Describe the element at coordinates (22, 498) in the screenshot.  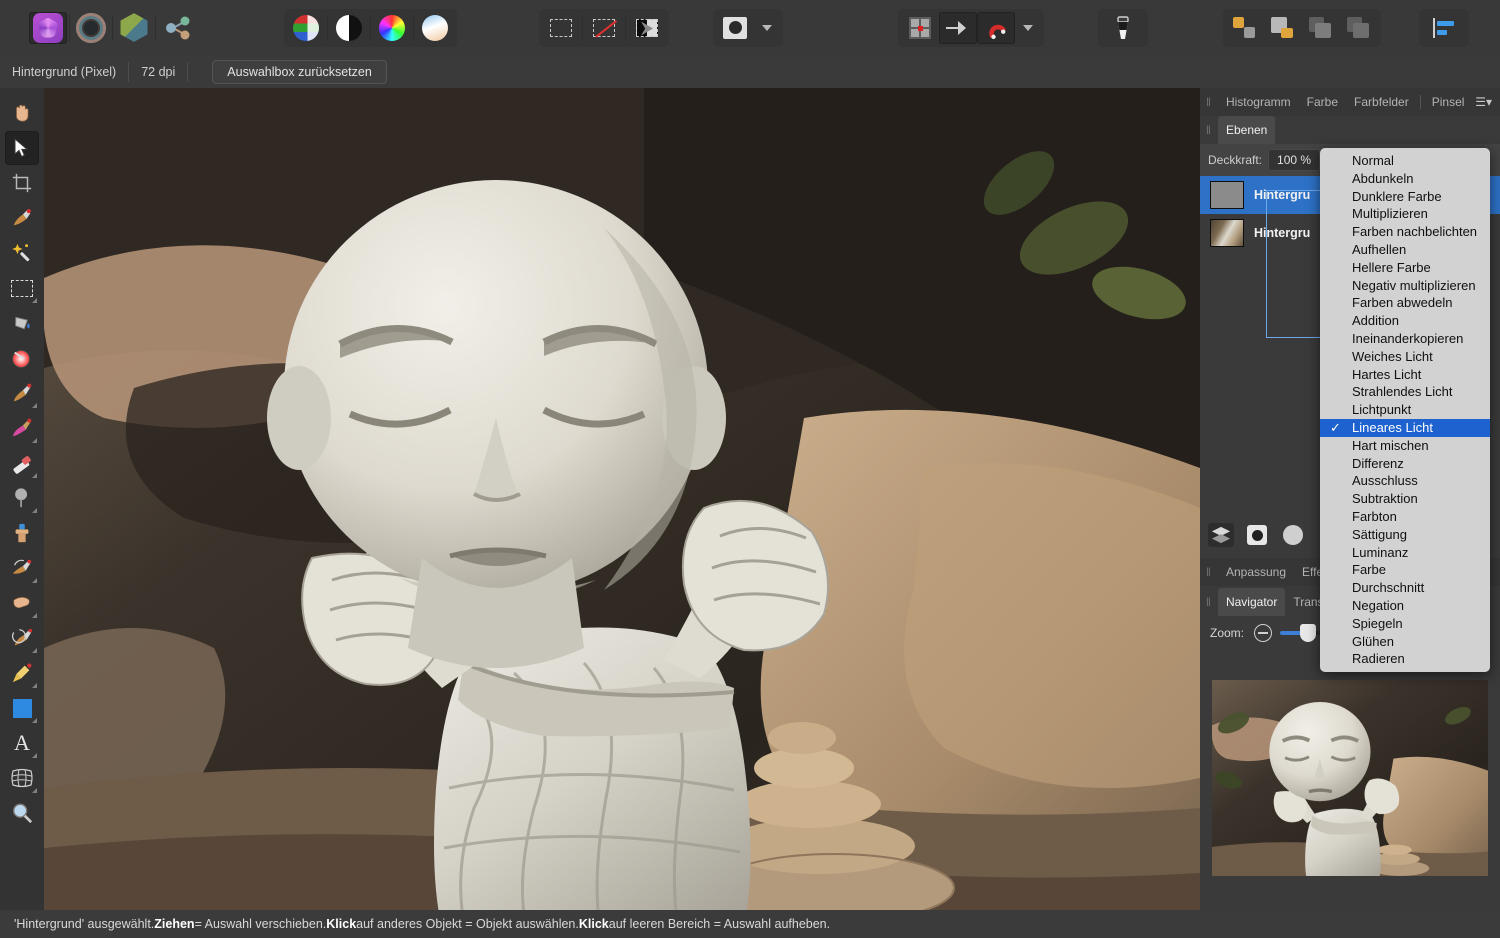
I see `dodge-burn-tool` at that location.